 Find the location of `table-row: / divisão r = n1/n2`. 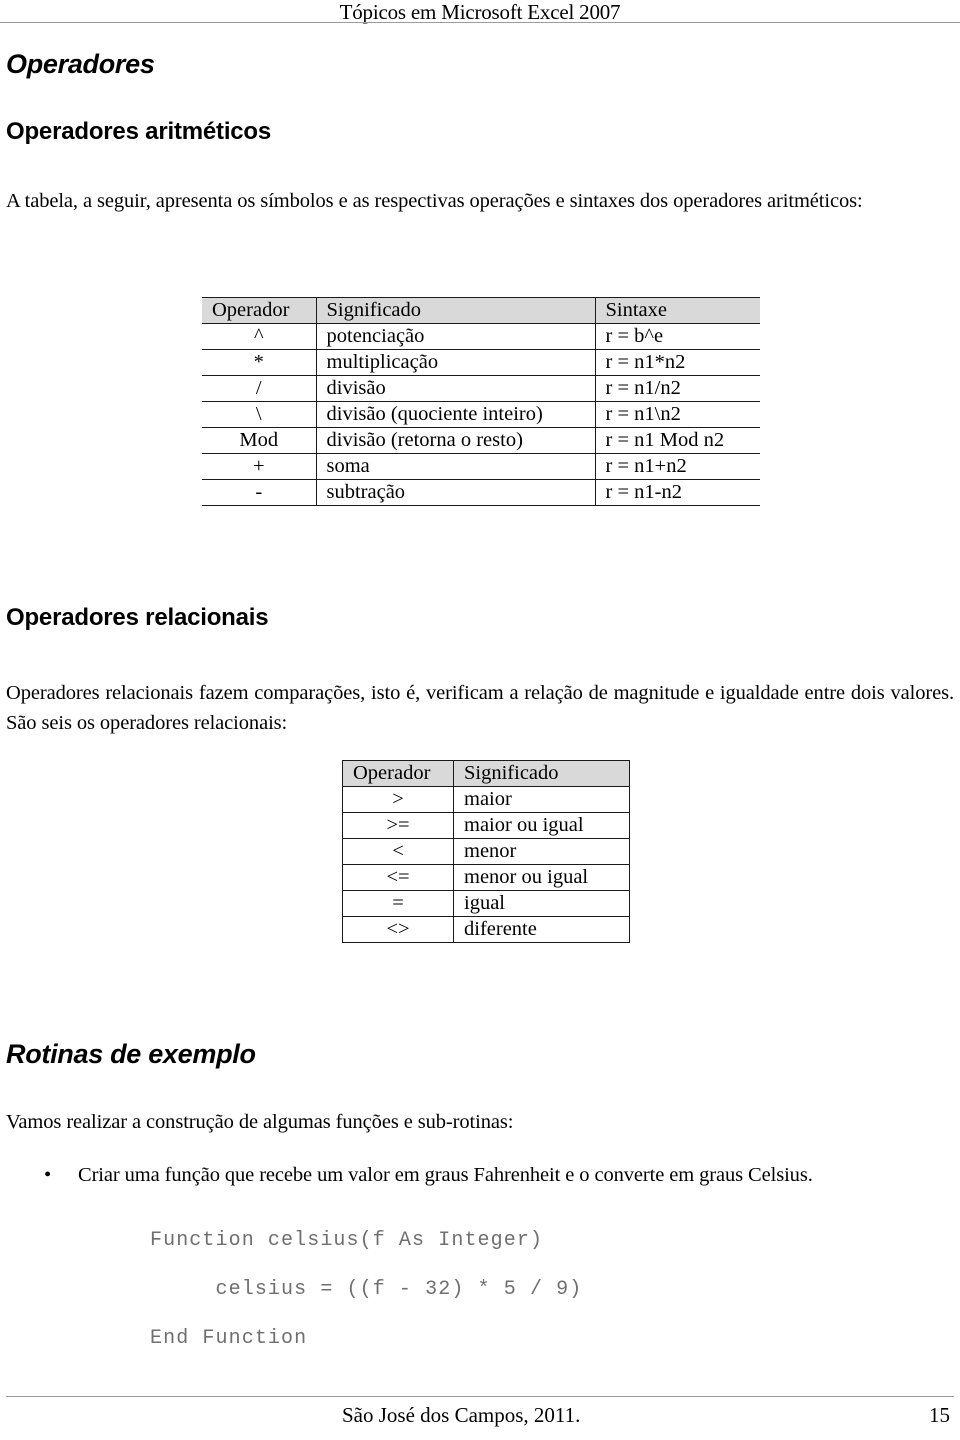

table-row: / divisão r = n1/n2 is located at coordinates (481, 388).